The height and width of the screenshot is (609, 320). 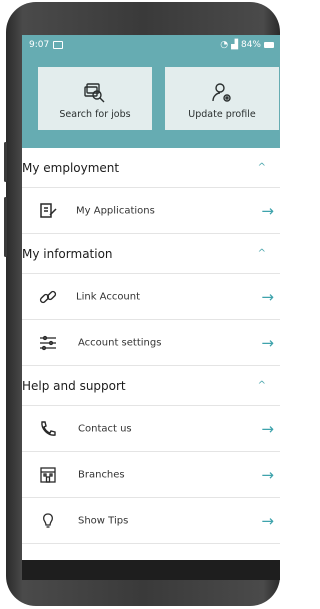 I want to click on menu-item-contact-us: Contact us →, so click(x=151, y=429).